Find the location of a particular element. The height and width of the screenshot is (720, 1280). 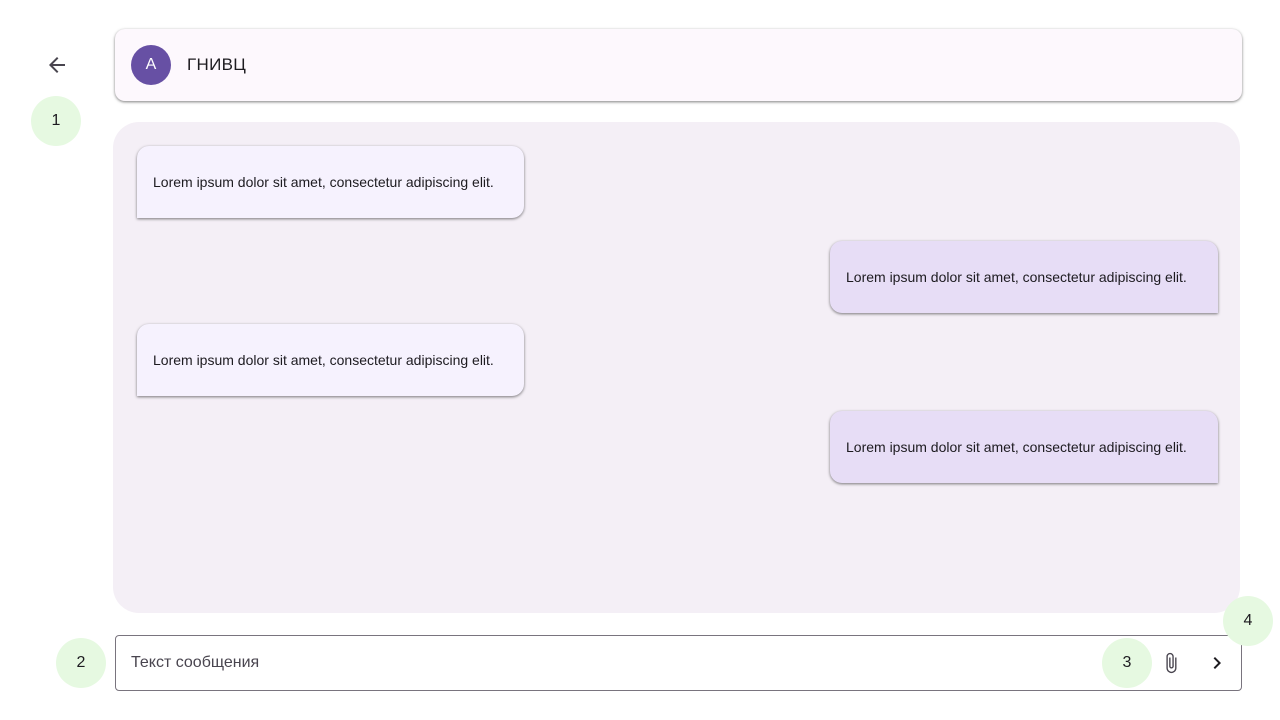

send-button is located at coordinates (1217, 663).